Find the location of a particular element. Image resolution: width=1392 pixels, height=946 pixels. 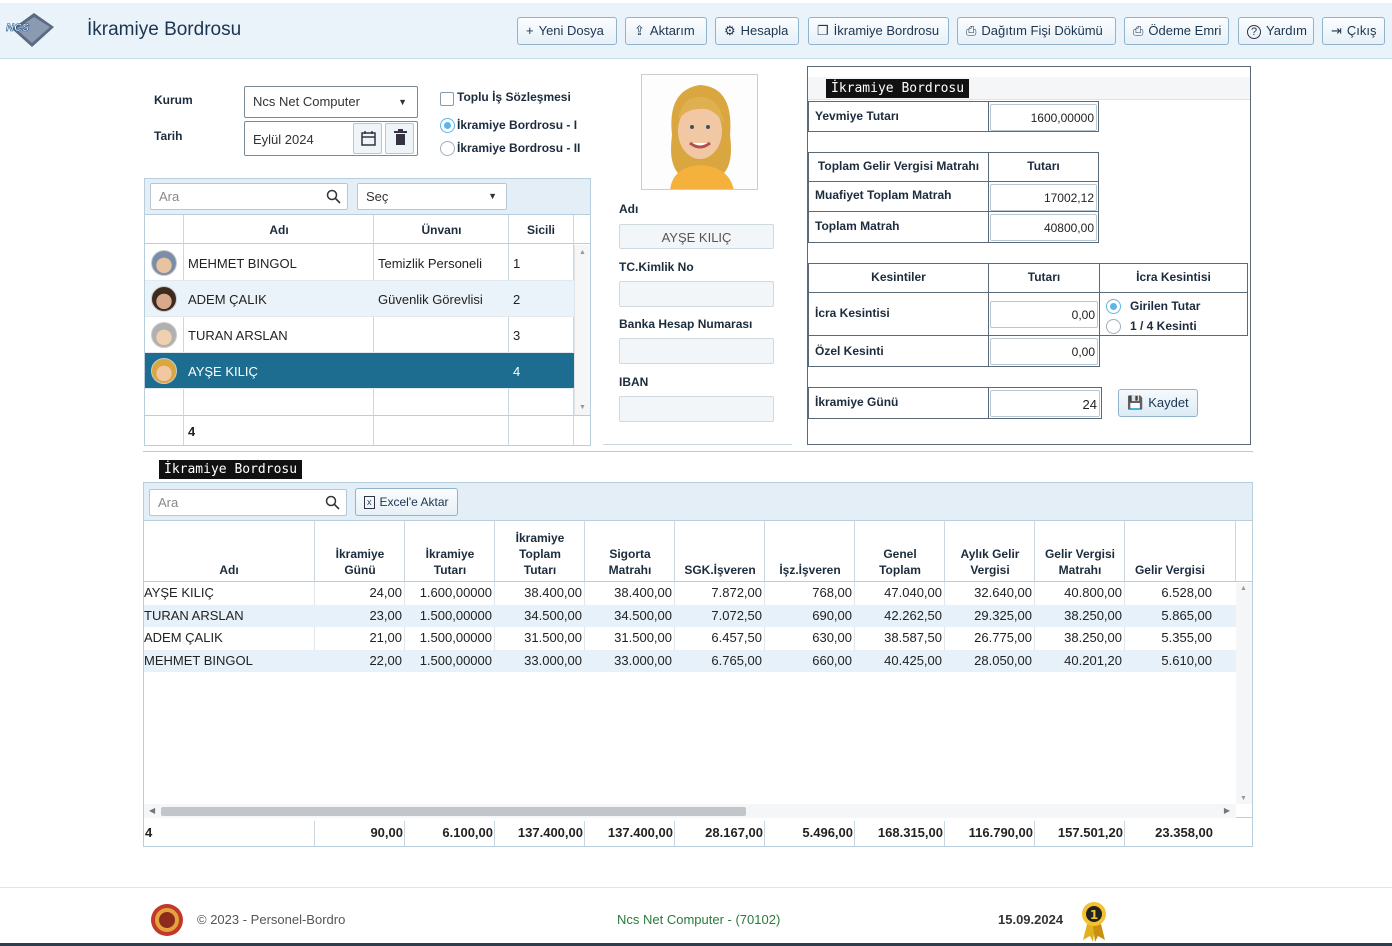

staff-filter-value: Seç is located at coordinates (377, 196).